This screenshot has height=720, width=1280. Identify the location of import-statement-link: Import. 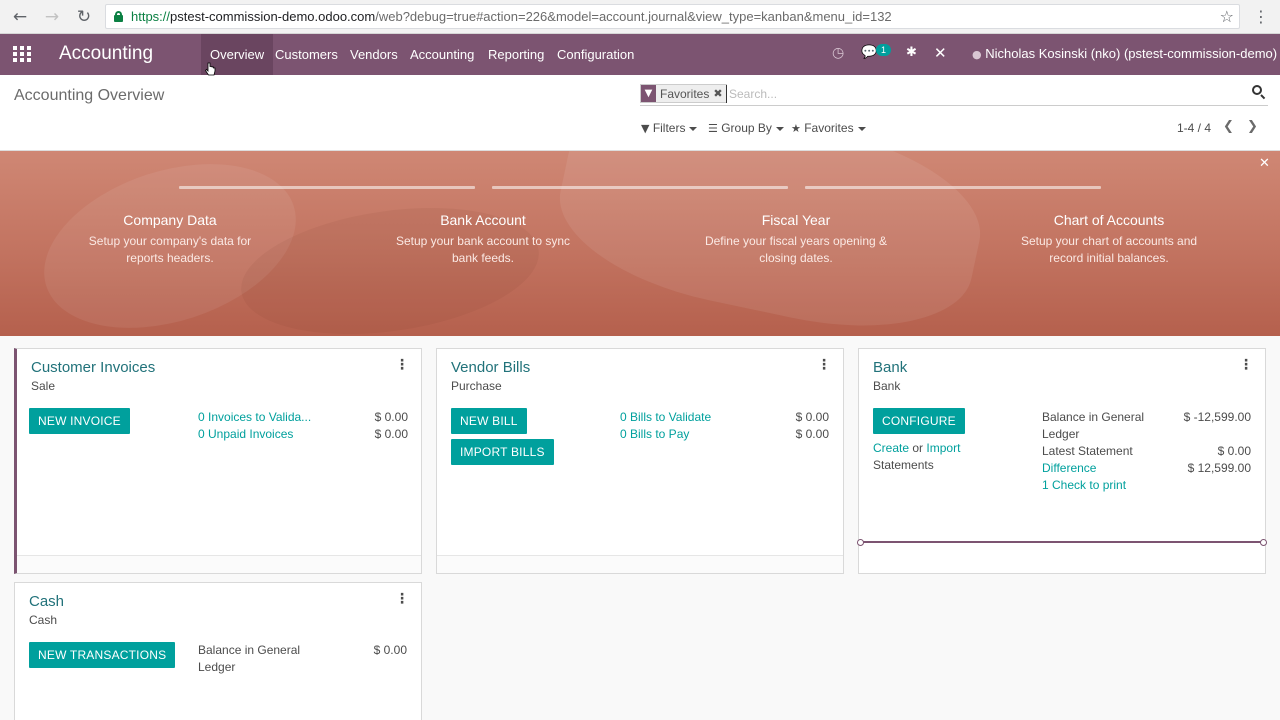
(943, 448).